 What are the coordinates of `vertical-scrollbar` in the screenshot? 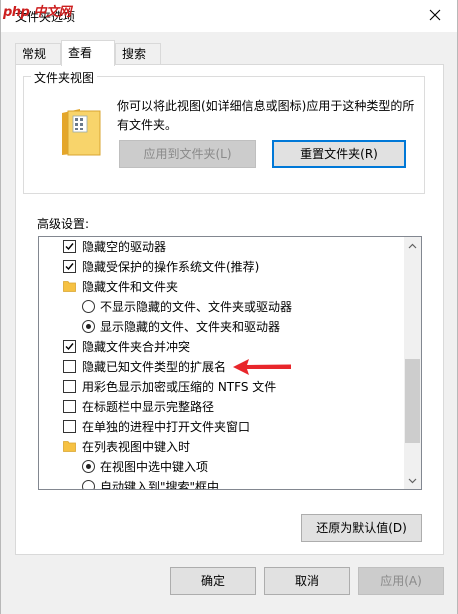 It's located at (412, 363).